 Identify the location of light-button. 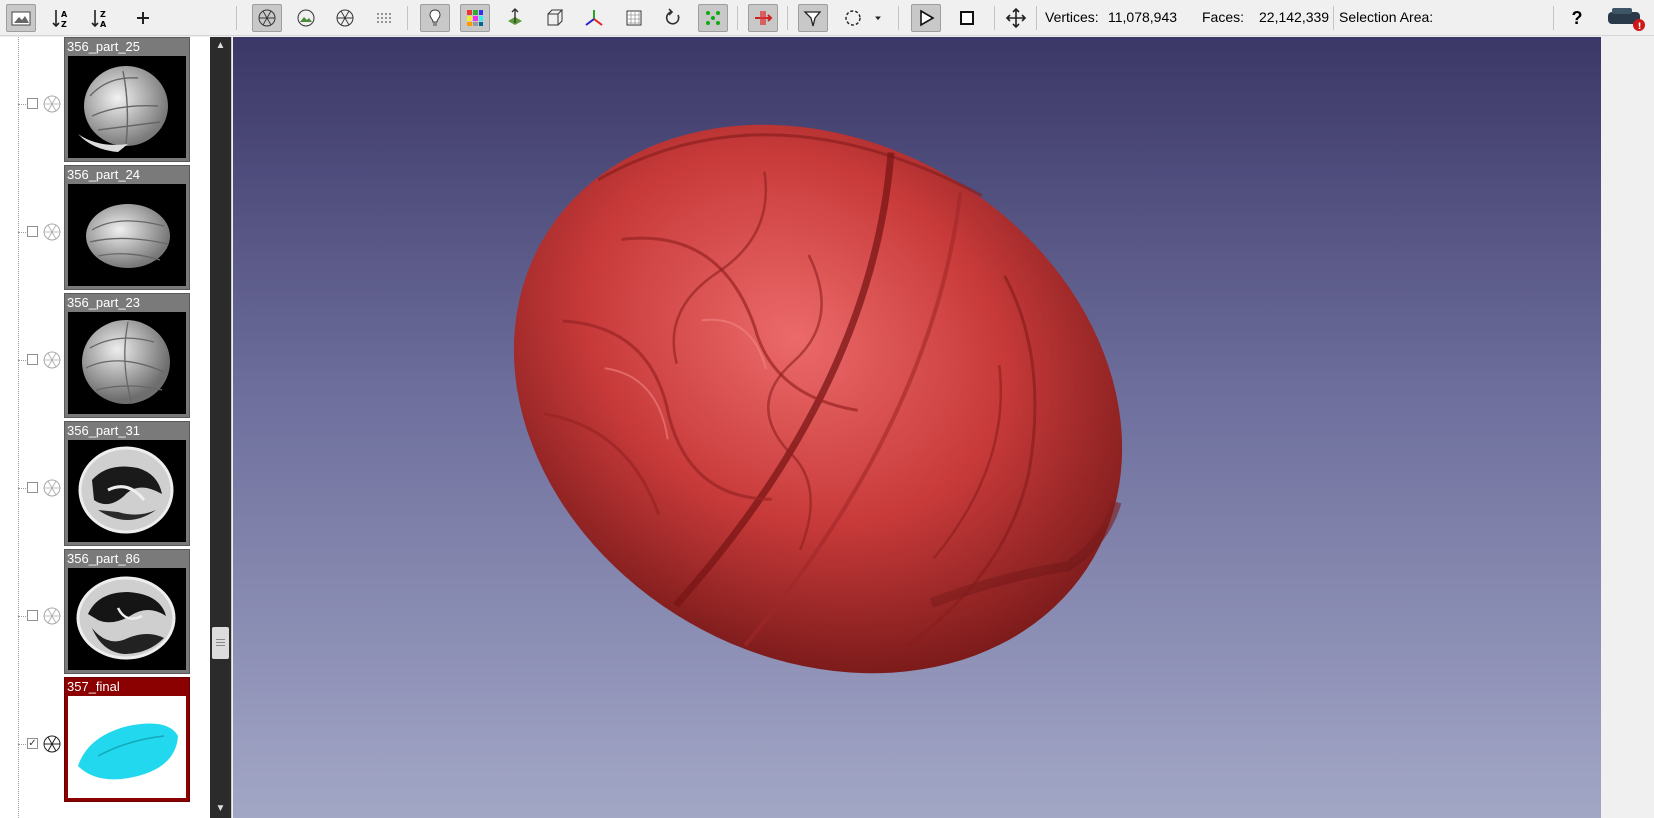
(435, 18).